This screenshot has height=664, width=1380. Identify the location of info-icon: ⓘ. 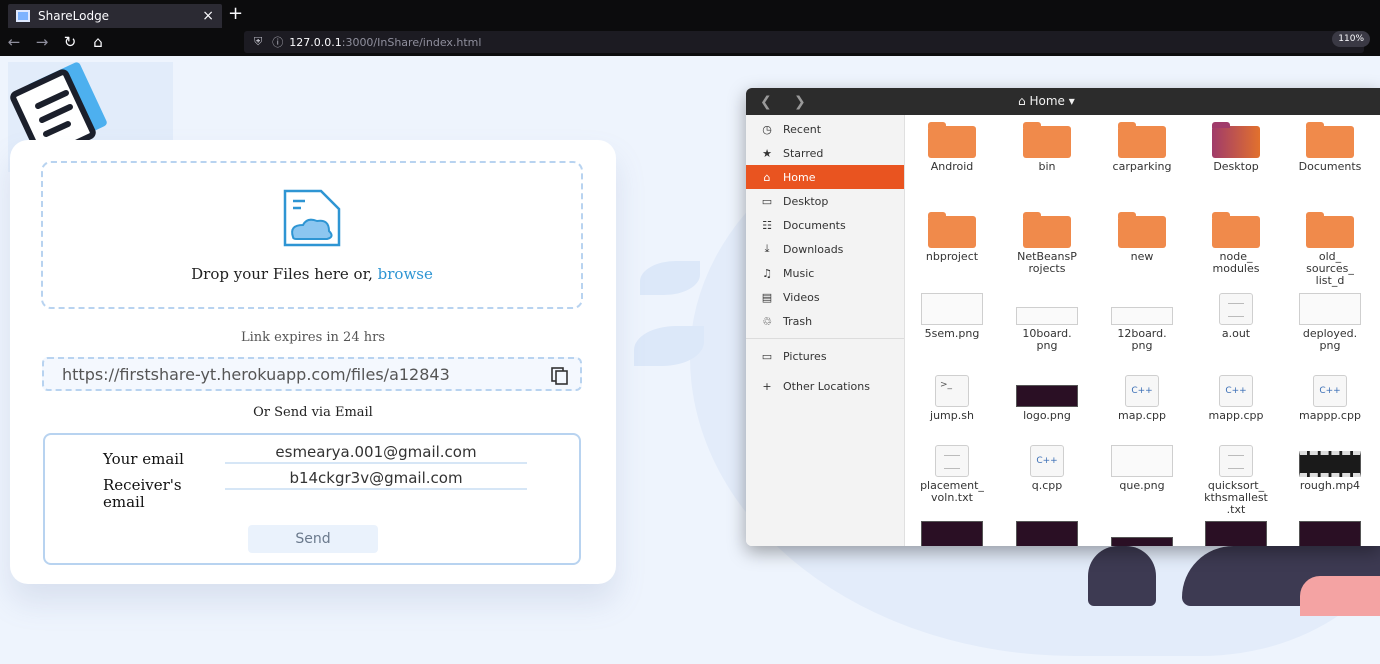
(277, 42).